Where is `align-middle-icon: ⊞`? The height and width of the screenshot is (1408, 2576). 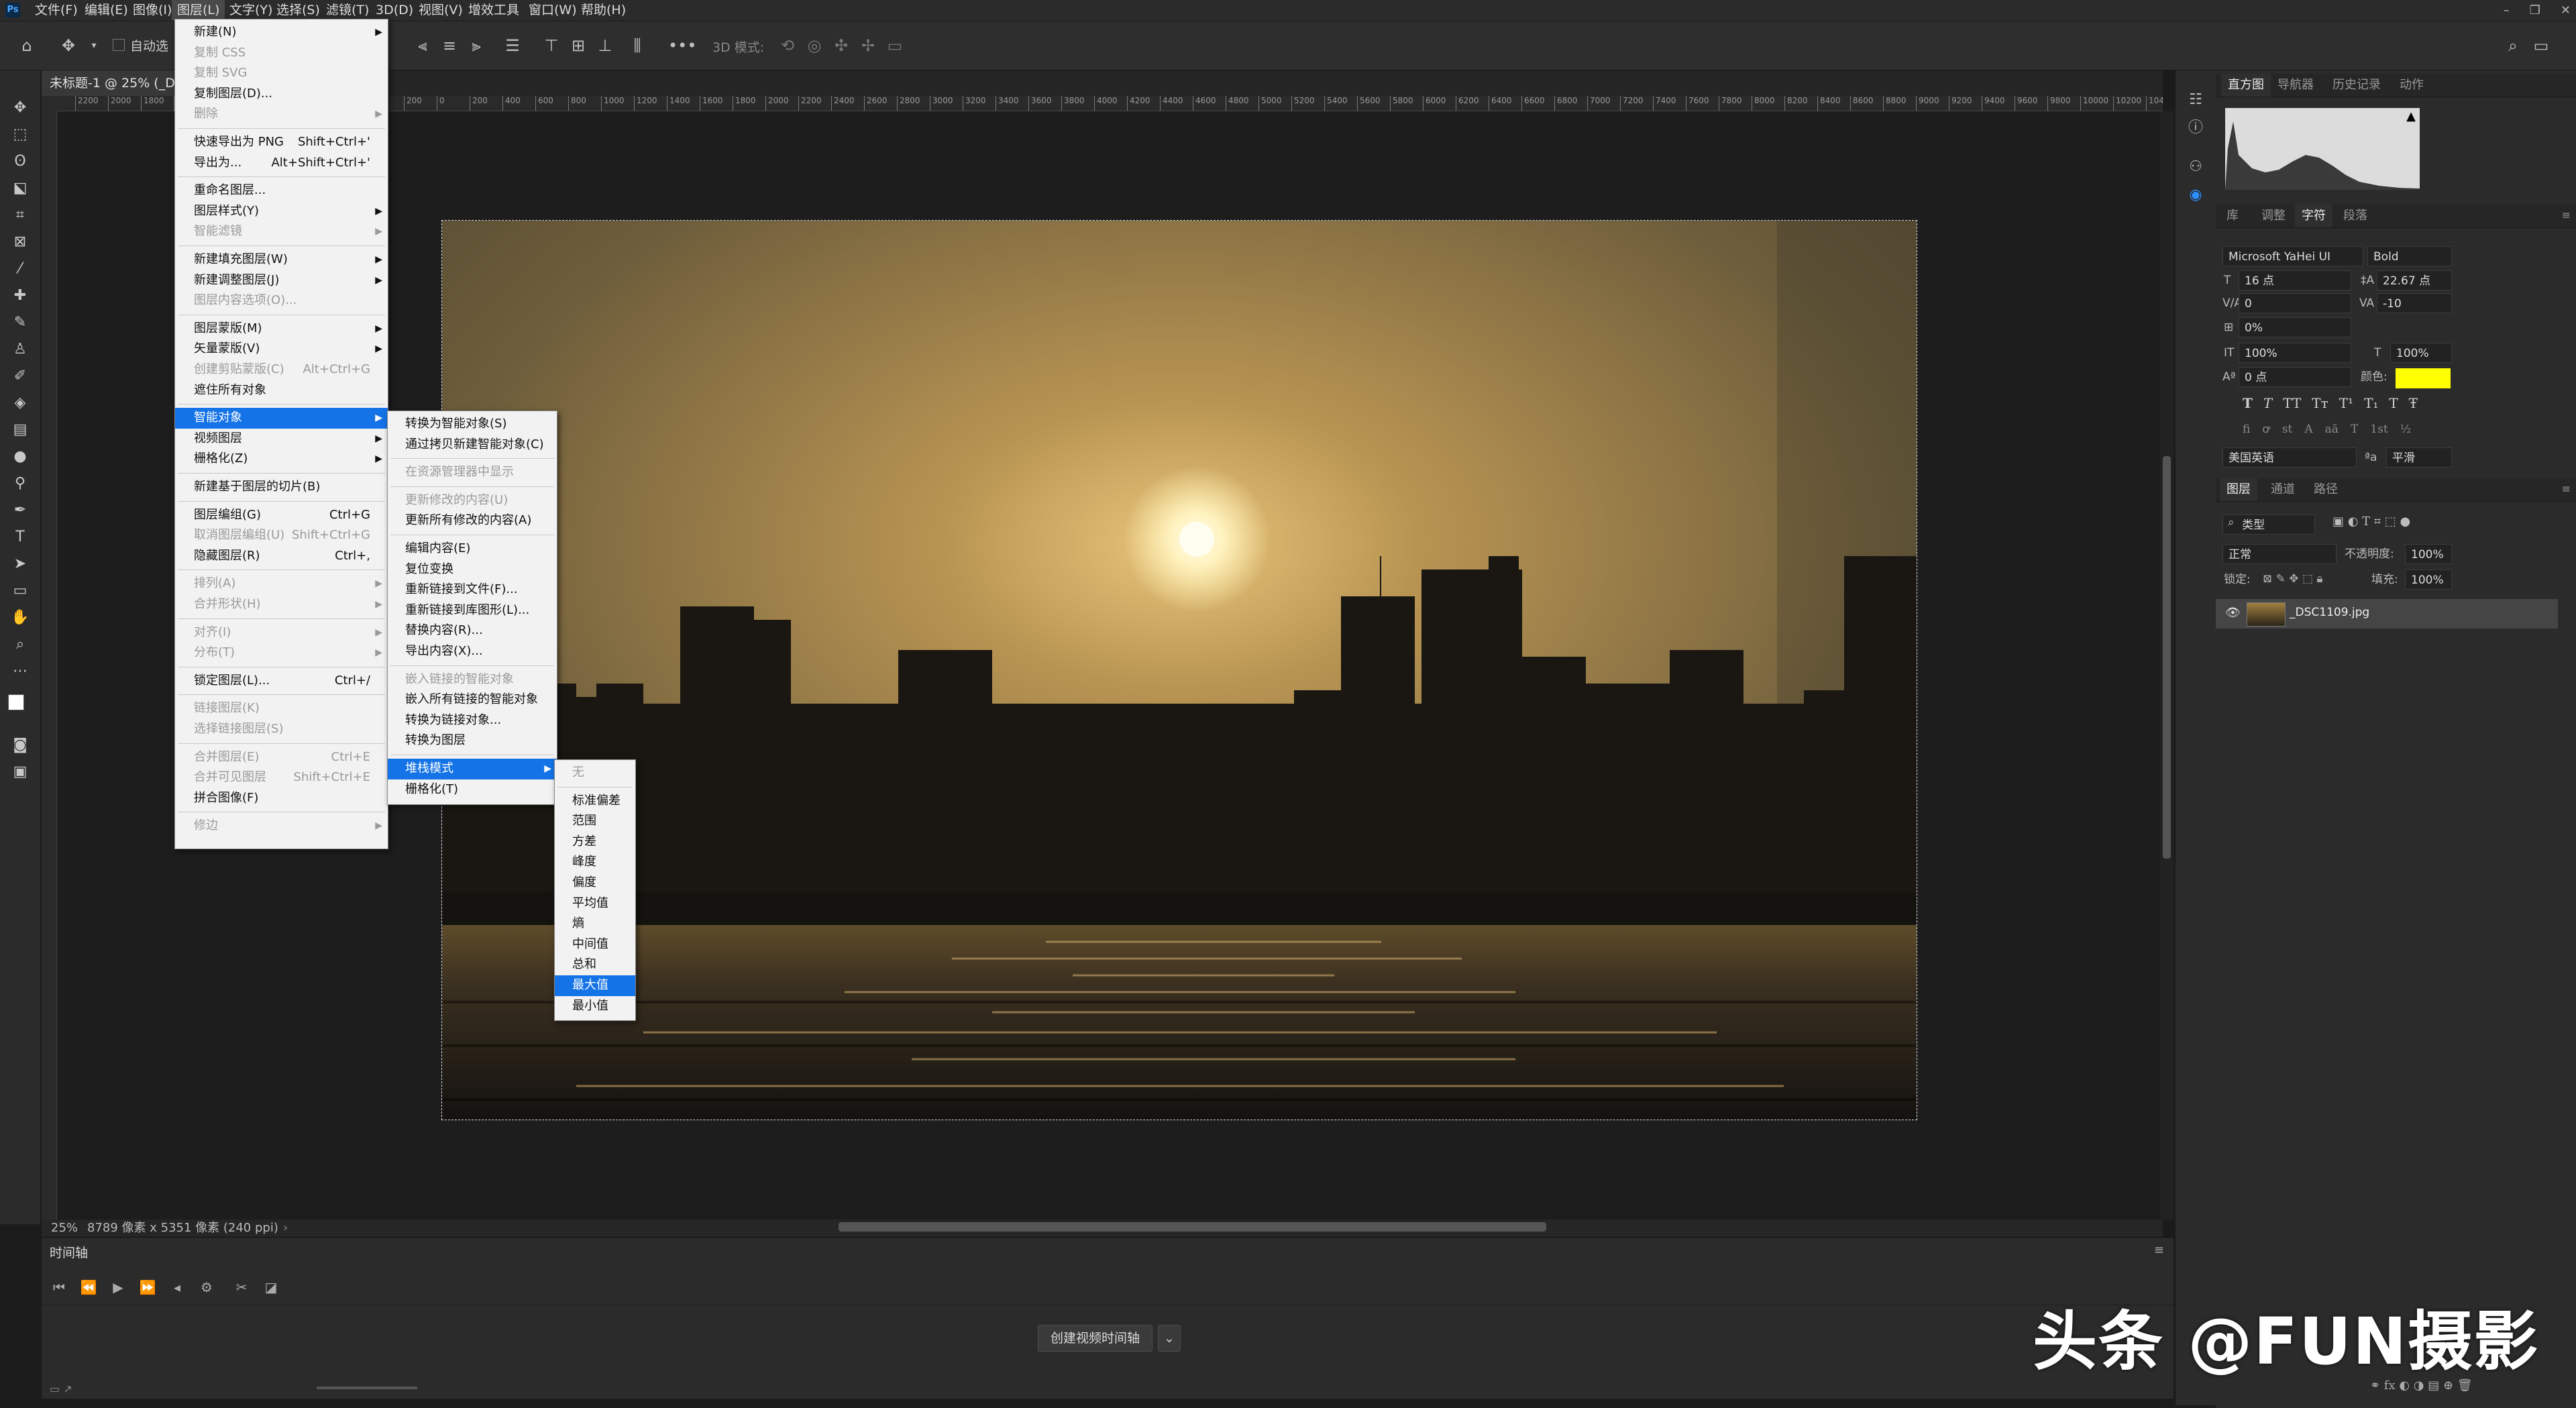 align-middle-icon: ⊞ is located at coordinates (578, 45).